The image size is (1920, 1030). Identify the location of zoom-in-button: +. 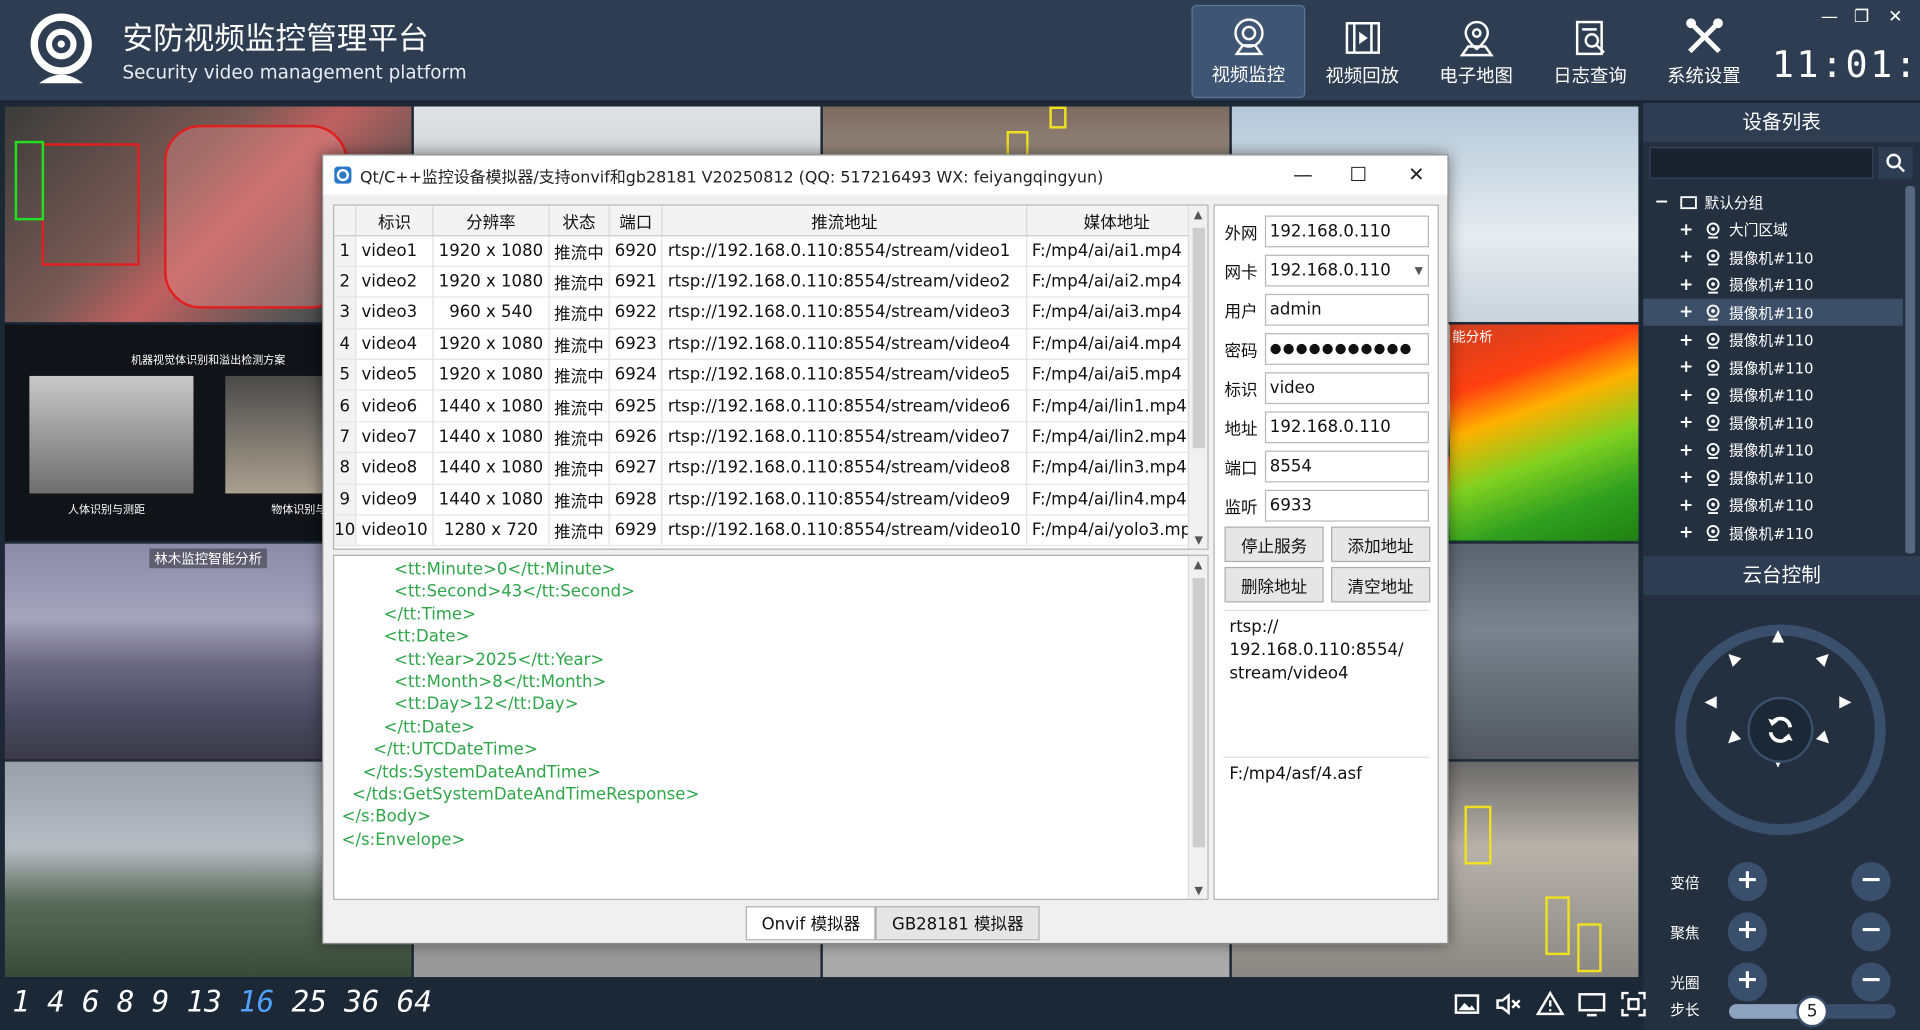
(1747, 882).